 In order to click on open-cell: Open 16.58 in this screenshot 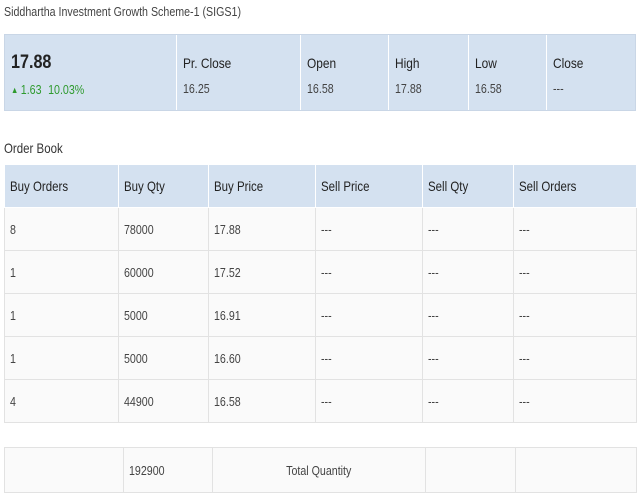, I will do `click(345, 72)`.